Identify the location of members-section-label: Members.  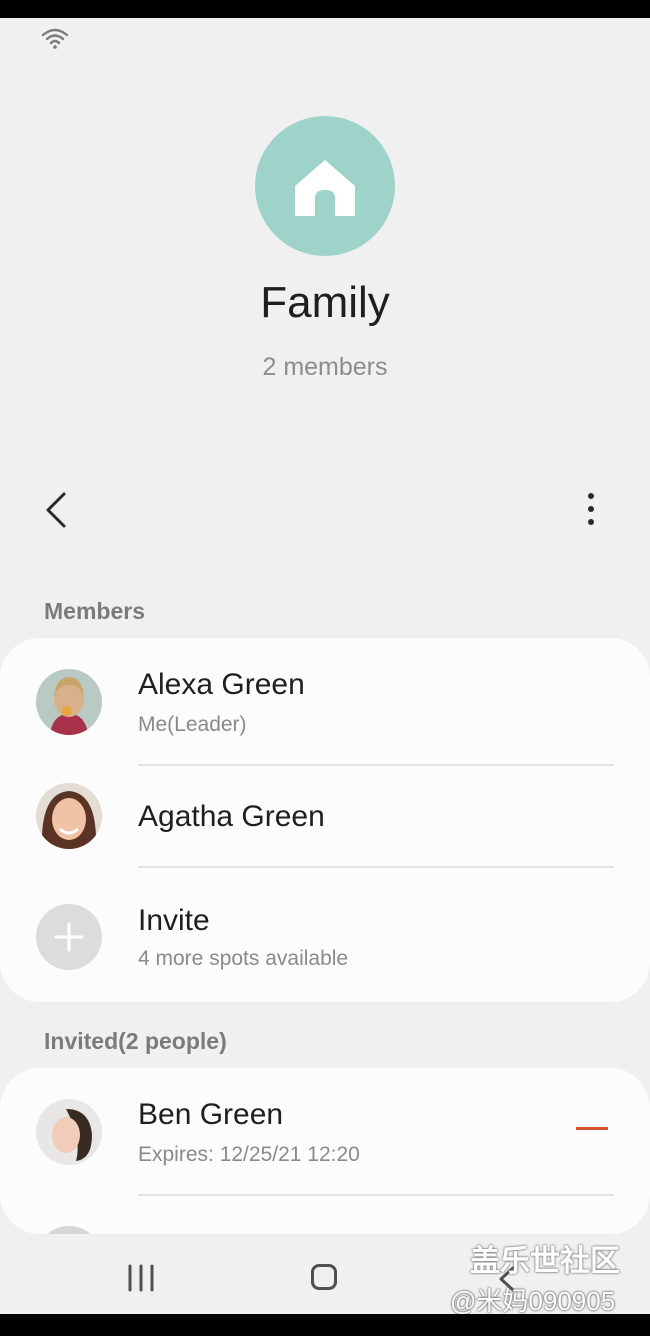
(94, 611).